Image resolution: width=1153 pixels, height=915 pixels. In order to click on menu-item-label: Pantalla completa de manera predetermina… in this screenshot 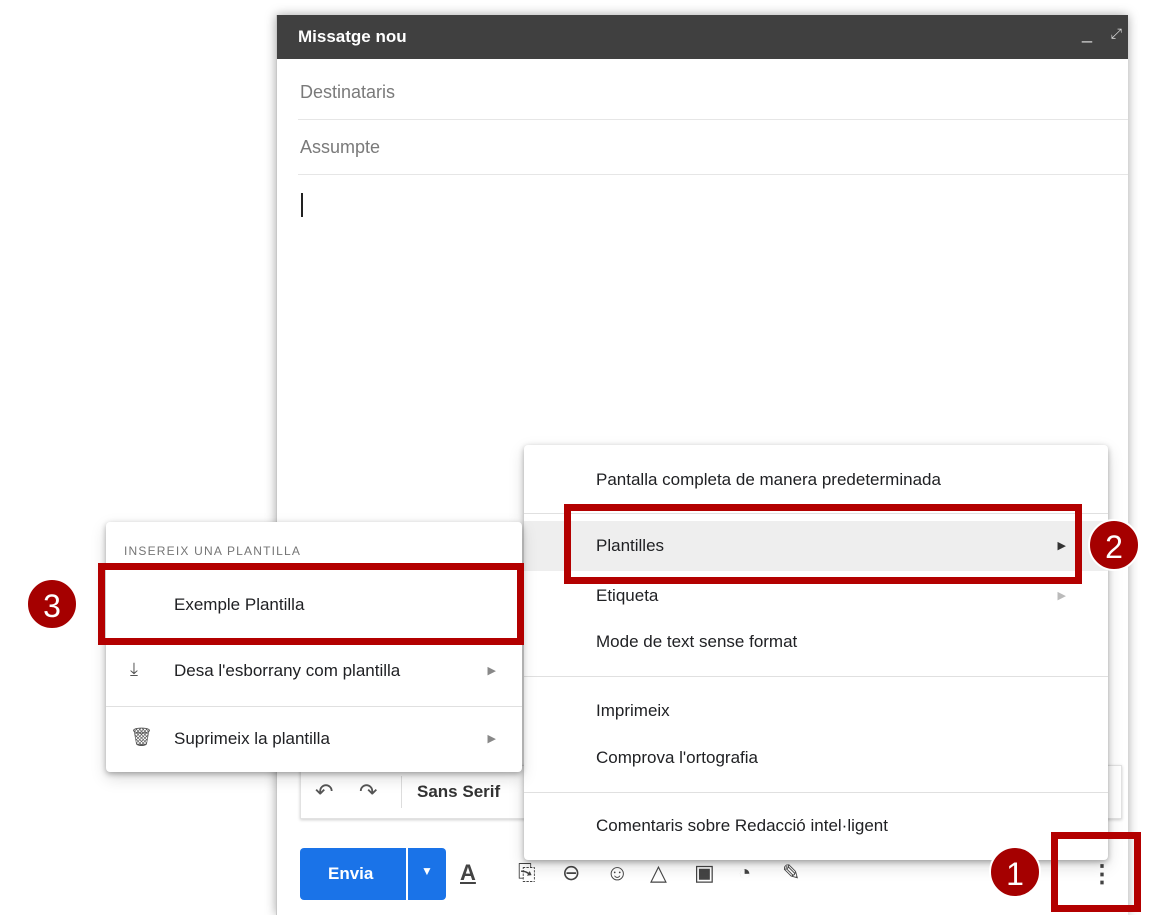, I will do `click(768, 479)`.